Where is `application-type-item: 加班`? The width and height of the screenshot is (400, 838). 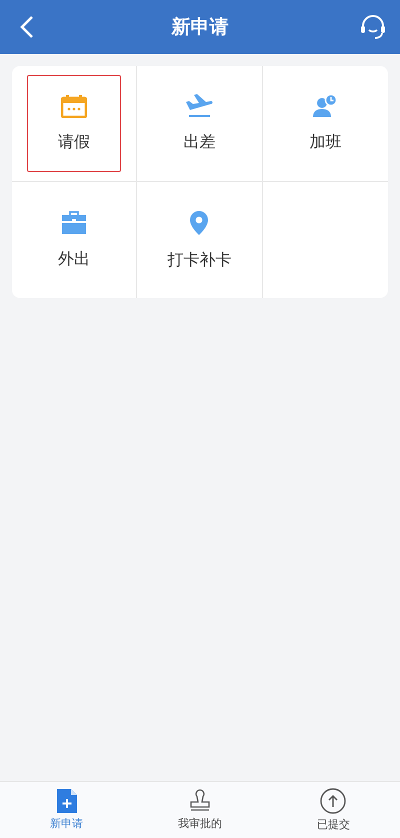 application-type-item: 加班 is located at coordinates (325, 123).